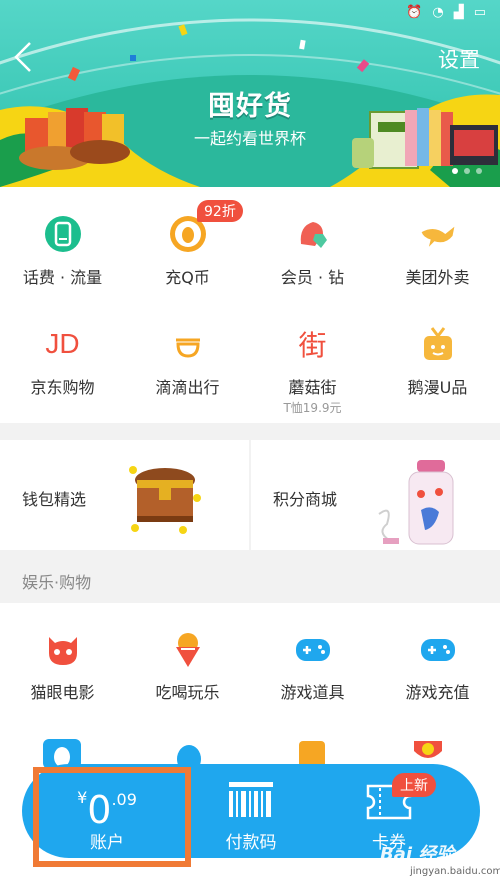 The width and height of the screenshot is (500, 889). I want to click on service-label: 鹅漫U品, so click(437, 387).